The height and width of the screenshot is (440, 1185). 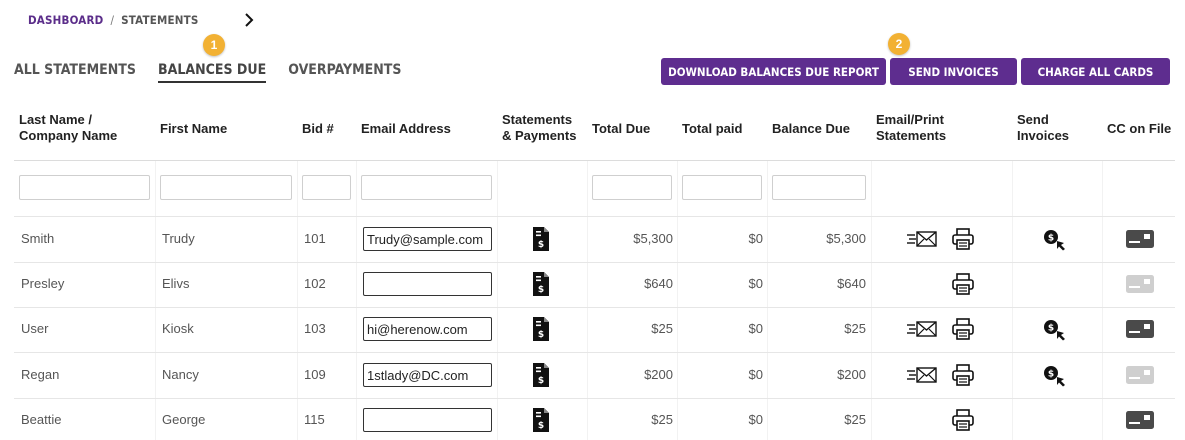 What do you see at coordinates (851, 283) in the screenshot?
I see `row-balance-due: $640` at bounding box center [851, 283].